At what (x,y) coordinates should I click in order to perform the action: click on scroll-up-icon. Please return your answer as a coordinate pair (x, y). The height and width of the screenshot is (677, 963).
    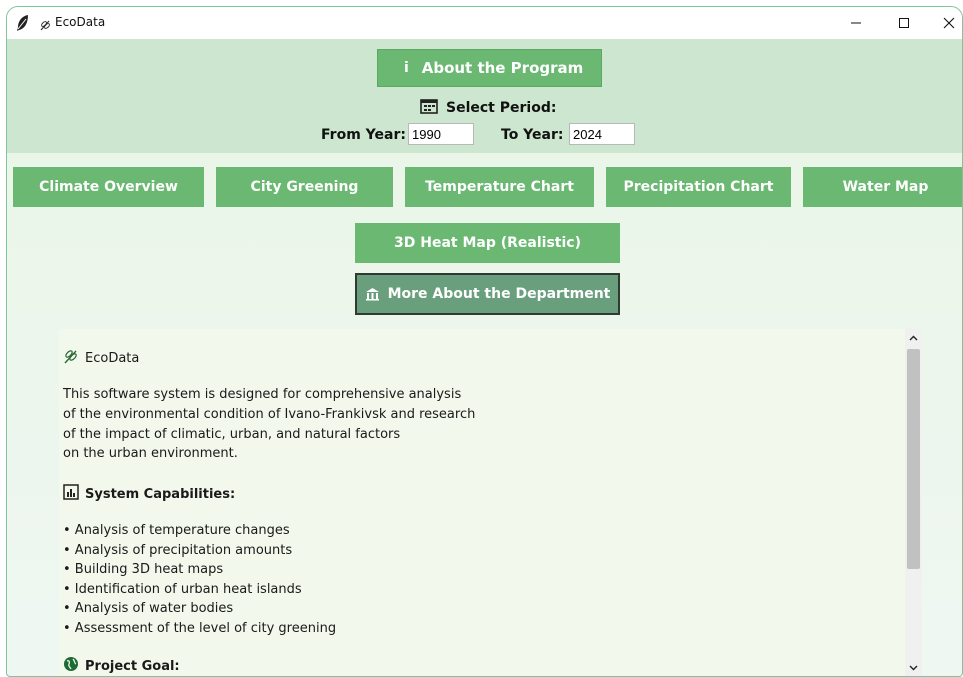
    Looking at the image, I should click on (913, 337).